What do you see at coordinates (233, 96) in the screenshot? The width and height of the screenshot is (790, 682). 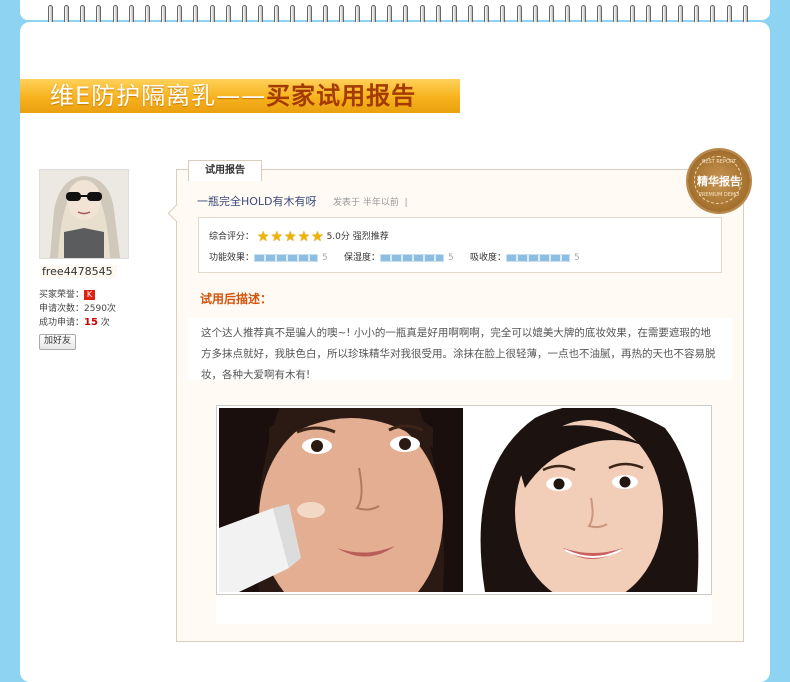 I see `page-title: 维E防护隔离乳——买家试用报告` at bounding box center [233, 96].